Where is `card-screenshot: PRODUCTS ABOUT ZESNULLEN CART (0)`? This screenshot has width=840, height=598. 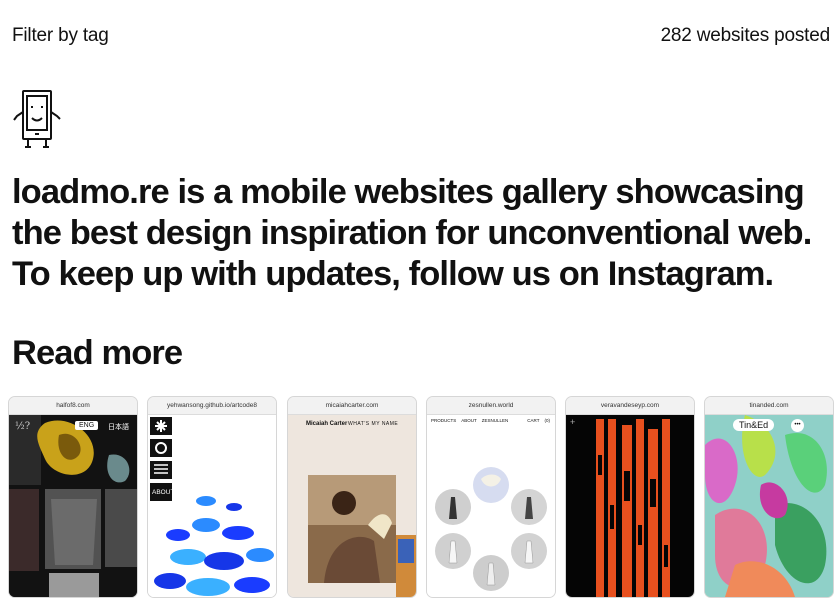 card-screenshot: PRODUCTS ABOUT ZESNULLEN CART (0) is located at coordinates (491, 506).